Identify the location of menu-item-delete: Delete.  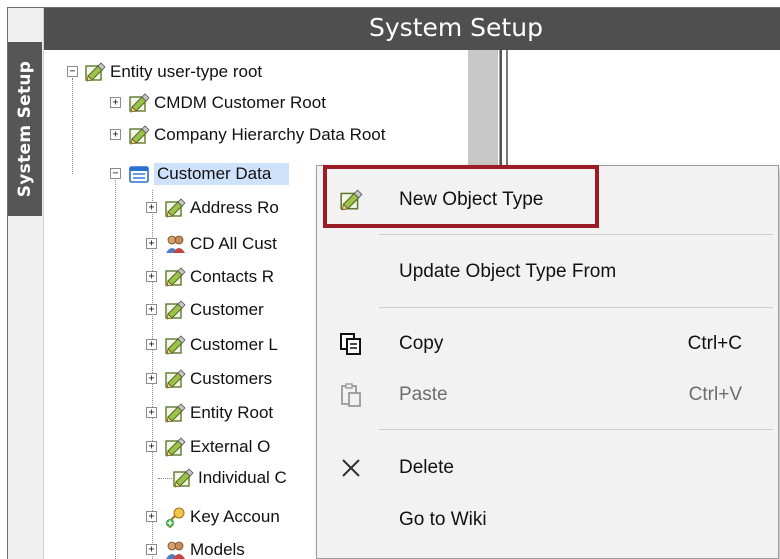
(547, 468).